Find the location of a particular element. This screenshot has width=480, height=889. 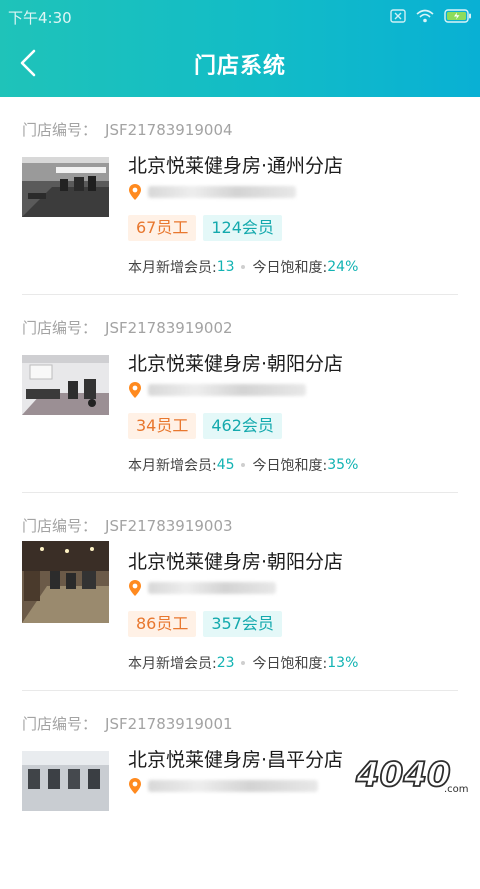

staff-count-badge: 86员工 is located at coordinates (162, 624).